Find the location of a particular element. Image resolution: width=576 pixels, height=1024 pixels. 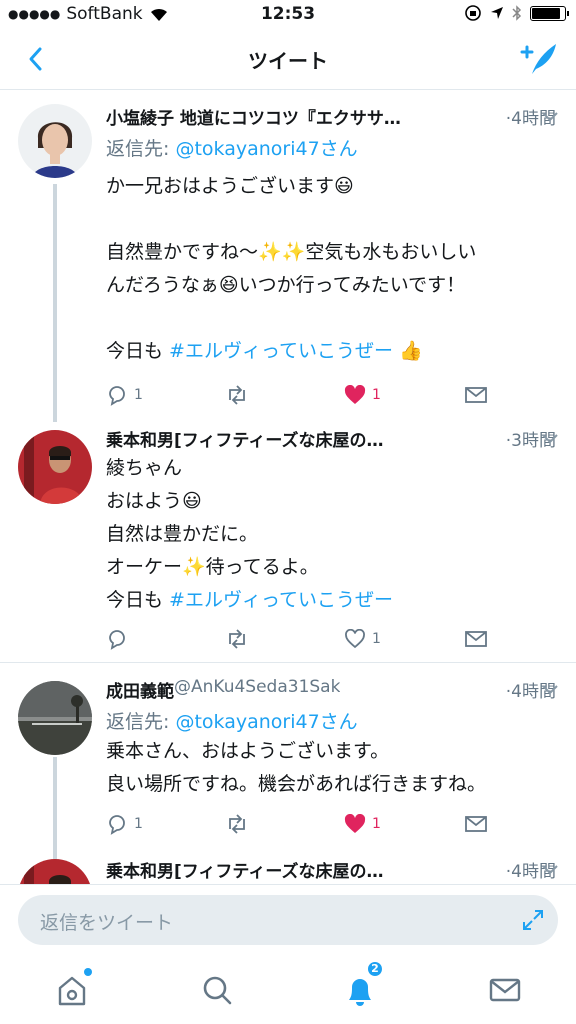

reply-placeholder: 返信をツイート is located at coordinates (107, 923).